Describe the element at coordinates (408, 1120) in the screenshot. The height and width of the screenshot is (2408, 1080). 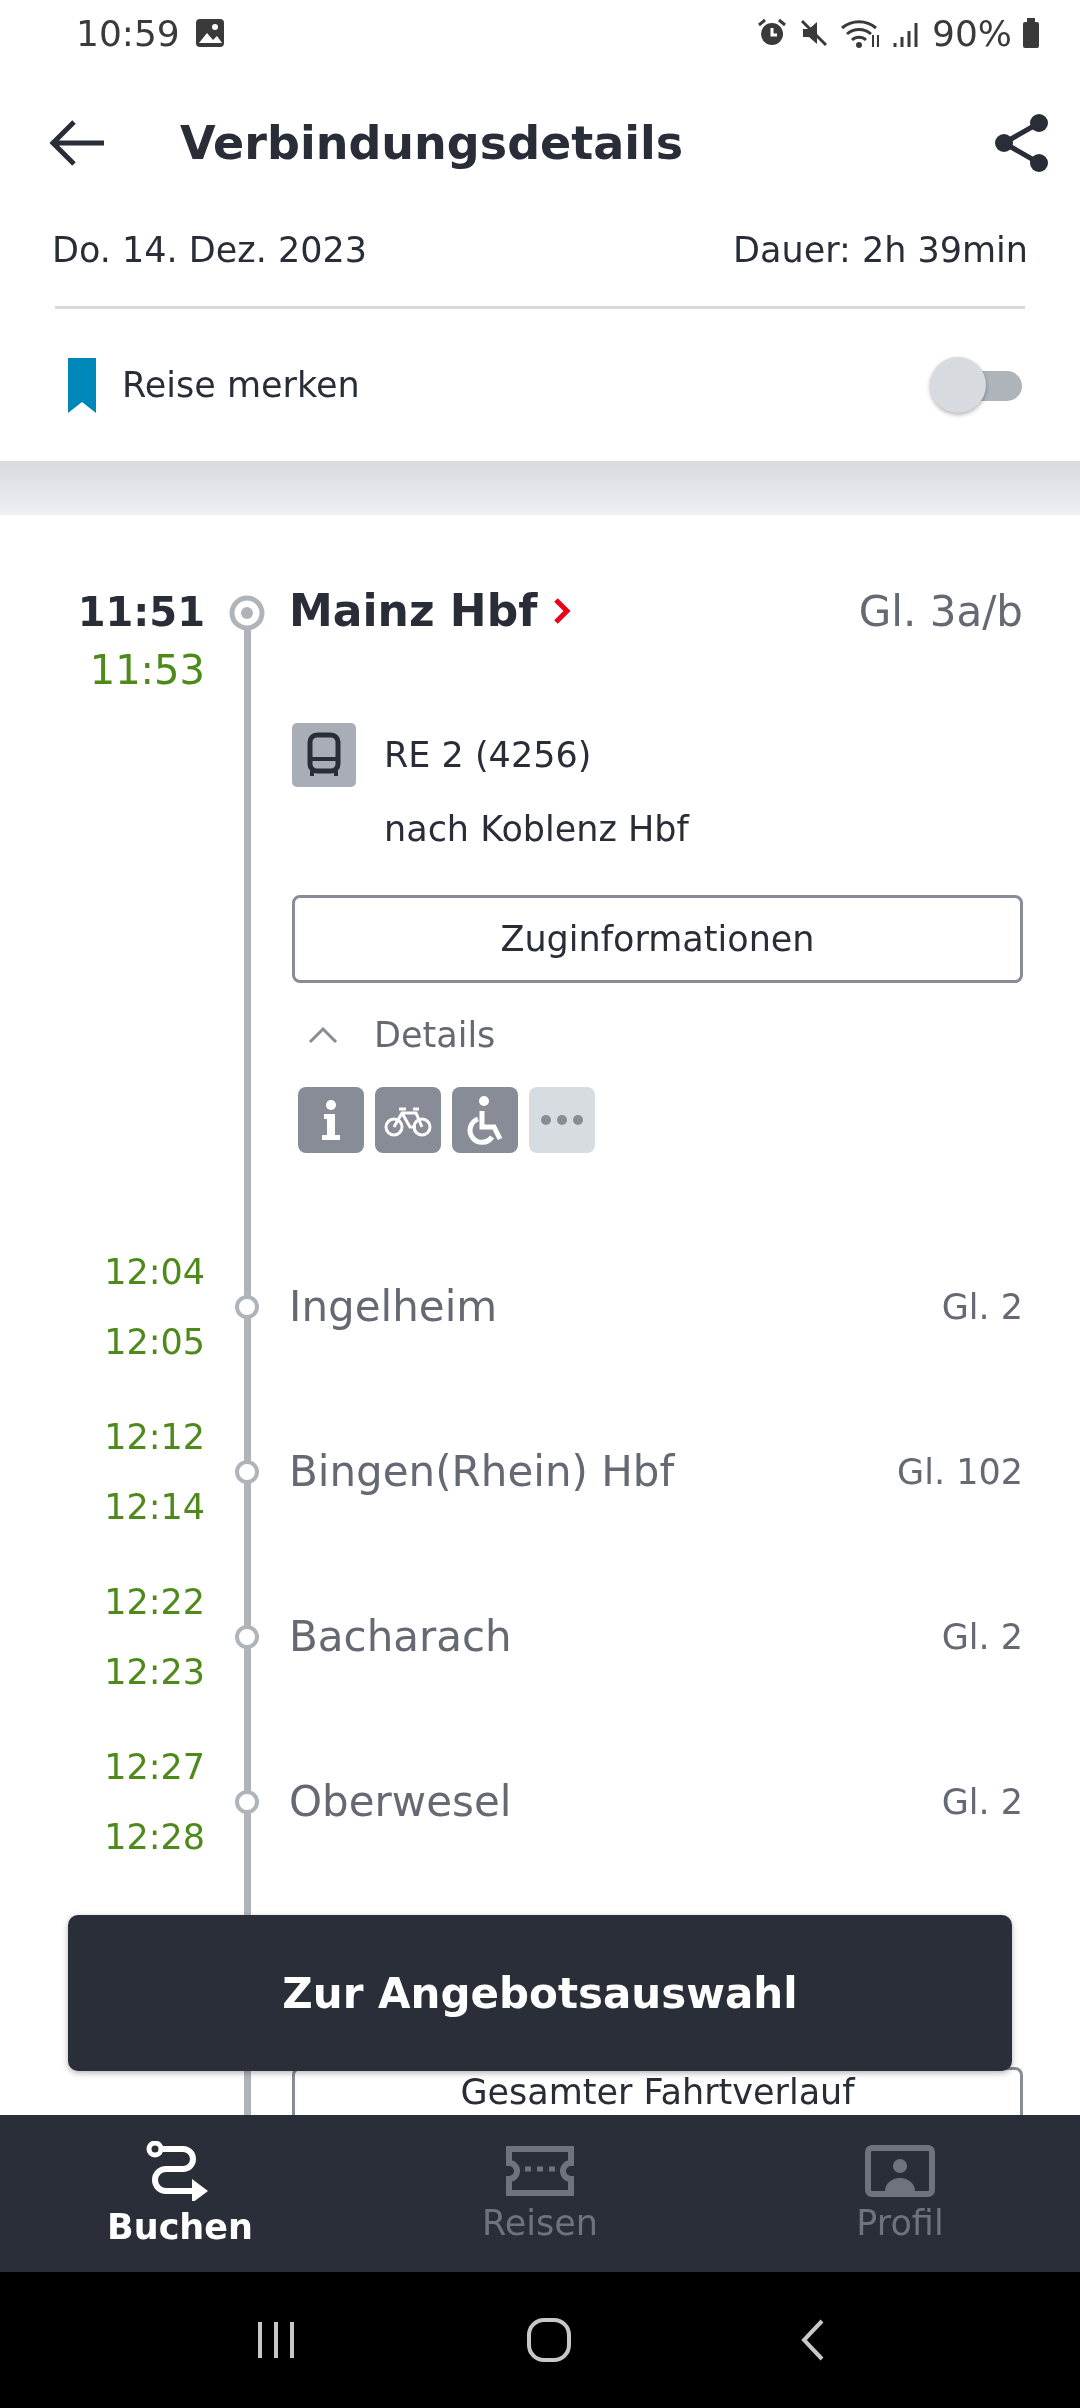
I see `bicycle-icon` at that location.